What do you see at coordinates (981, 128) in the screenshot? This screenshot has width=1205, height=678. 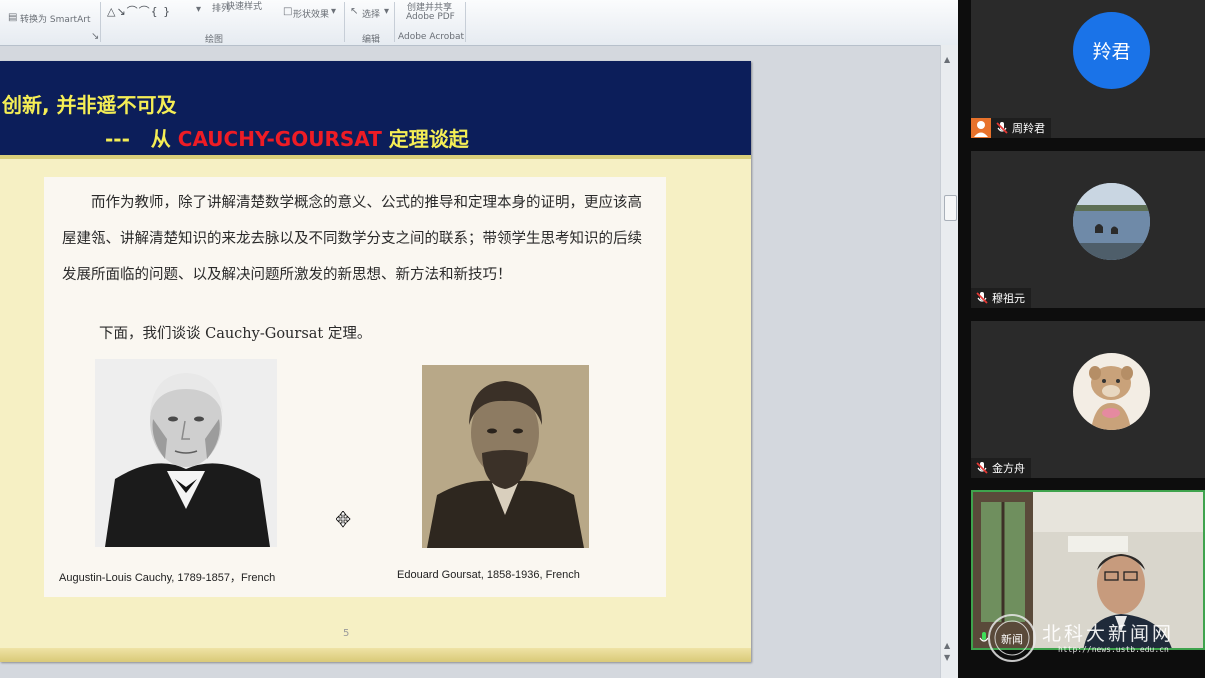 I see `host-icon` at bounding box center [981, 128].